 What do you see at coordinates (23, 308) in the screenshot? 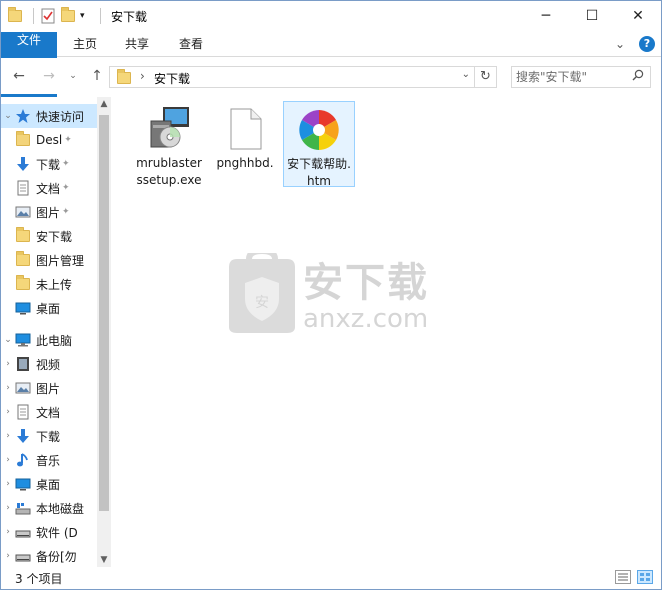
I see `desktop-icon` at bounding box center [23, 308].